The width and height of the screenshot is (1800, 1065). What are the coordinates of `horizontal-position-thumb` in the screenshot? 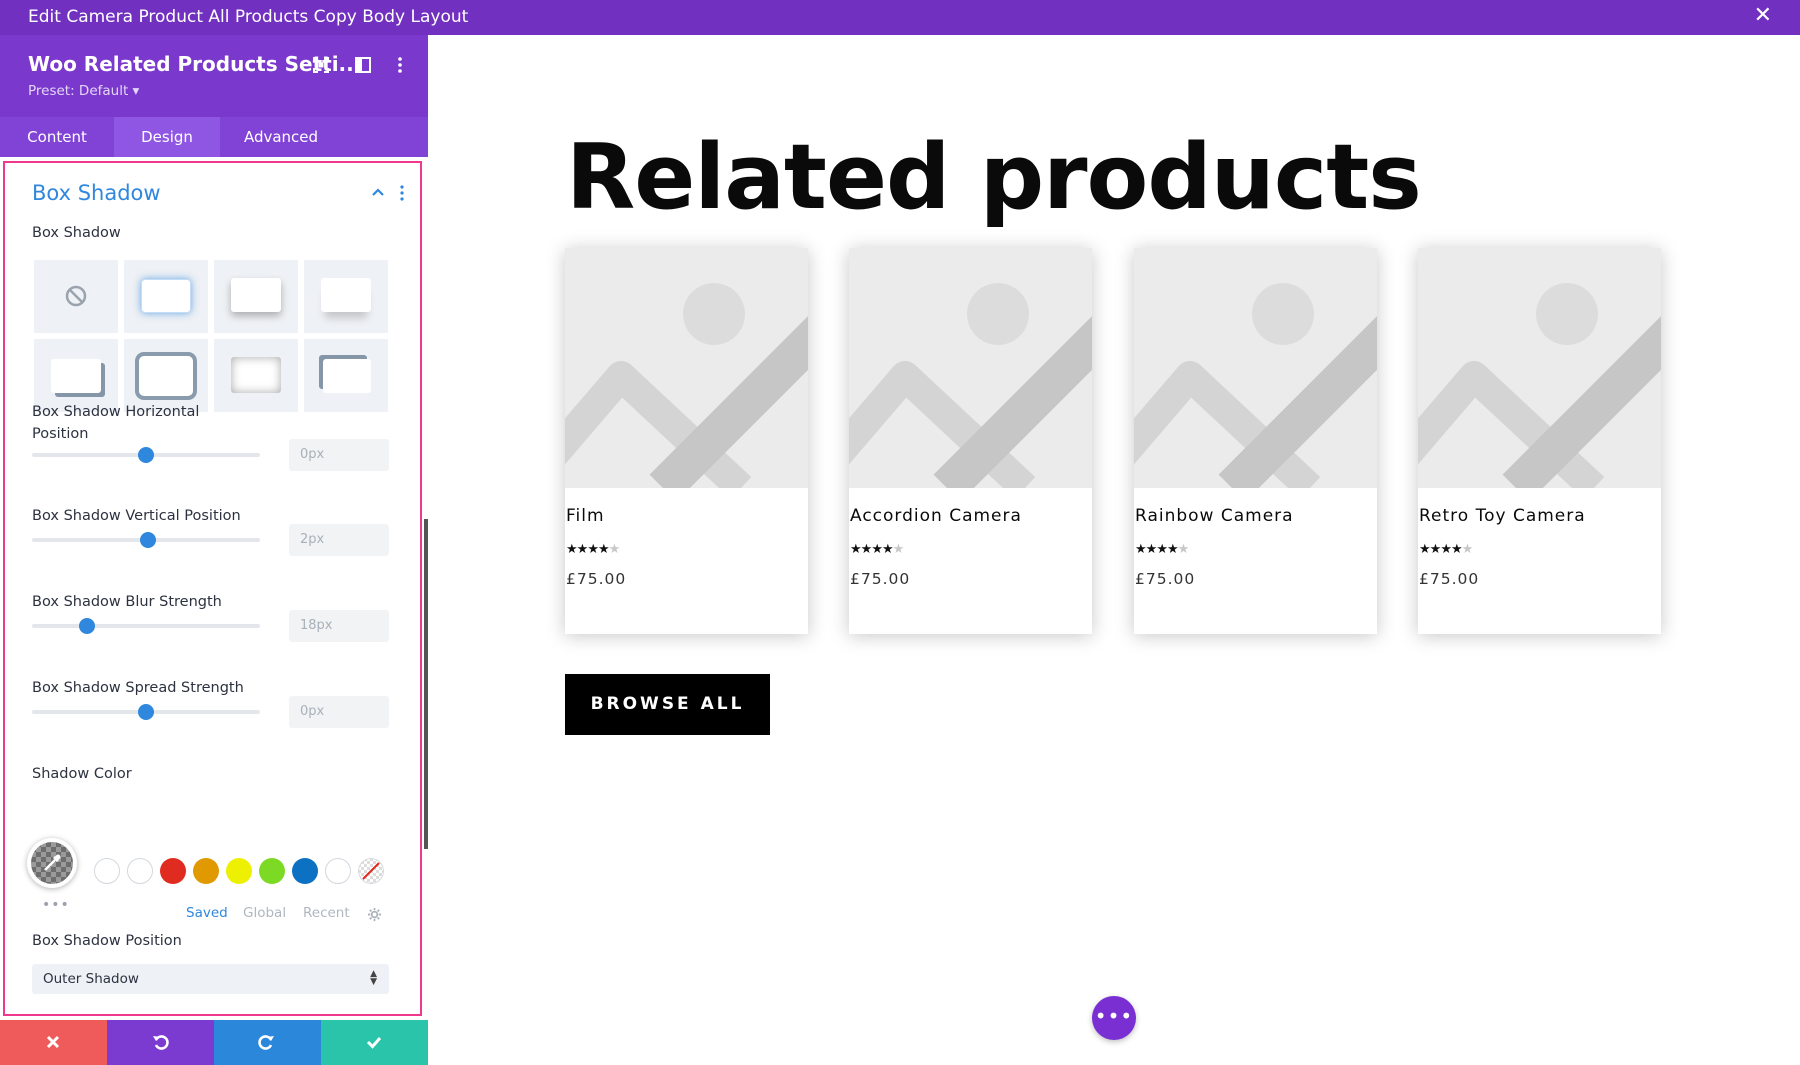 It's located at (146, 455).